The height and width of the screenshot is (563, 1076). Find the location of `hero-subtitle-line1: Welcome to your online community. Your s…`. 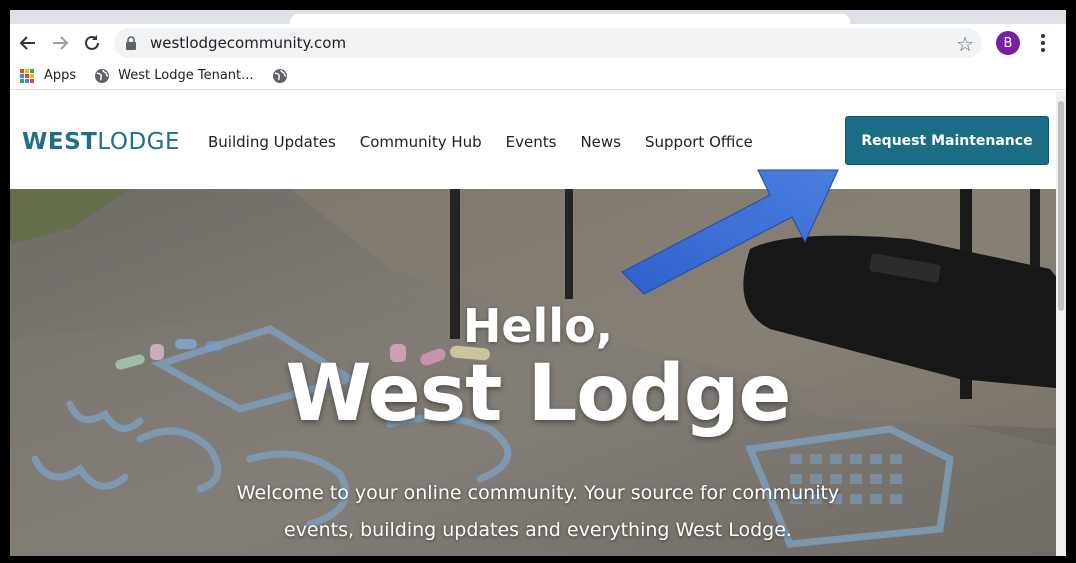

hero-subtitle-line1: Welcome to your online community. Your s… is located at coordinates (538, 493).